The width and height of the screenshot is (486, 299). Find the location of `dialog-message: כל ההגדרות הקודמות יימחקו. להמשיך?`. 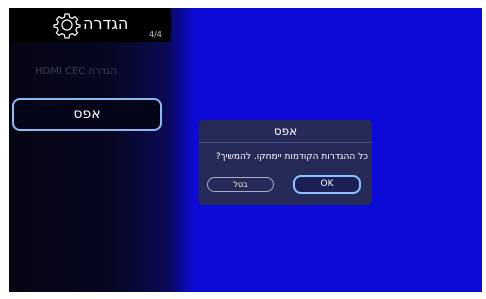

dialog-message: כל ההגדרות הקודמות יימחקו. להמשיך? is located at coordinates (291, 157).